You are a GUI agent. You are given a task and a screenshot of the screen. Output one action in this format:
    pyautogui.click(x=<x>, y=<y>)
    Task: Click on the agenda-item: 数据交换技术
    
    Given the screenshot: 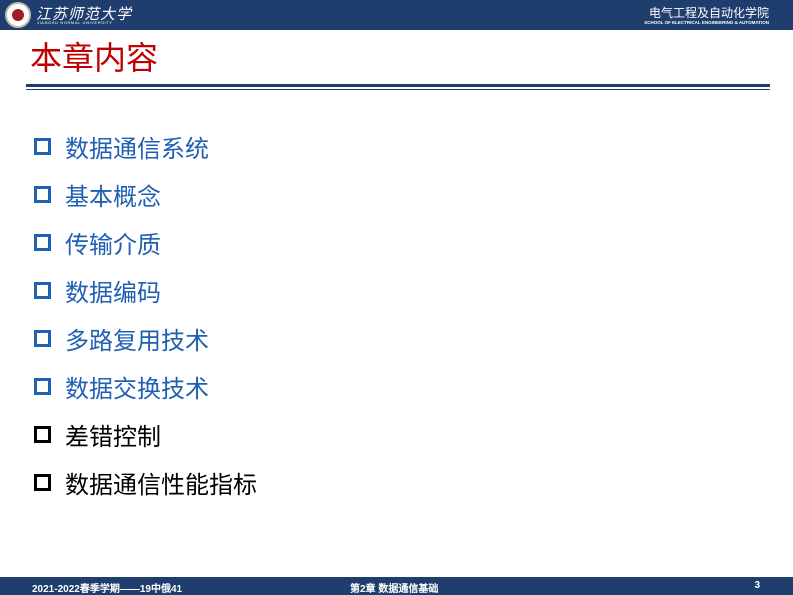 What is the action you would take?
    pyautogui.click(x=145, y=386)
    